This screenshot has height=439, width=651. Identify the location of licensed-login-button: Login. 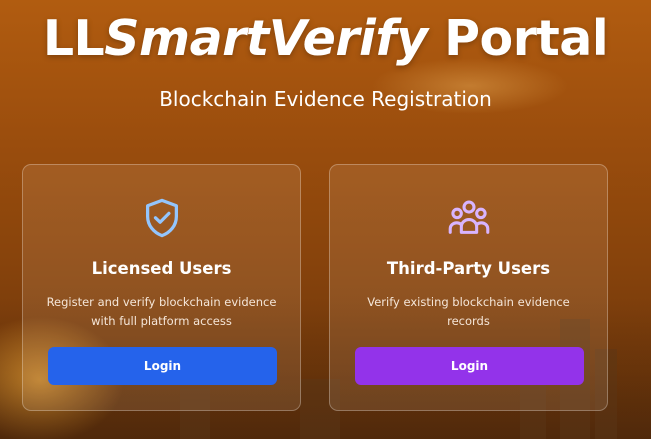
(162, 366).